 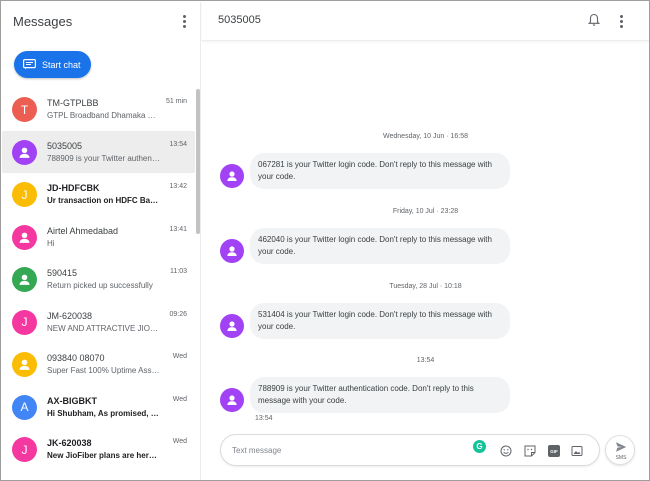 What do you see at coordinates (104, 413) in the screenshot?
I see `conversation-snippet: Hi Shubham, As promised, you get` at bounding box center [104, 413].